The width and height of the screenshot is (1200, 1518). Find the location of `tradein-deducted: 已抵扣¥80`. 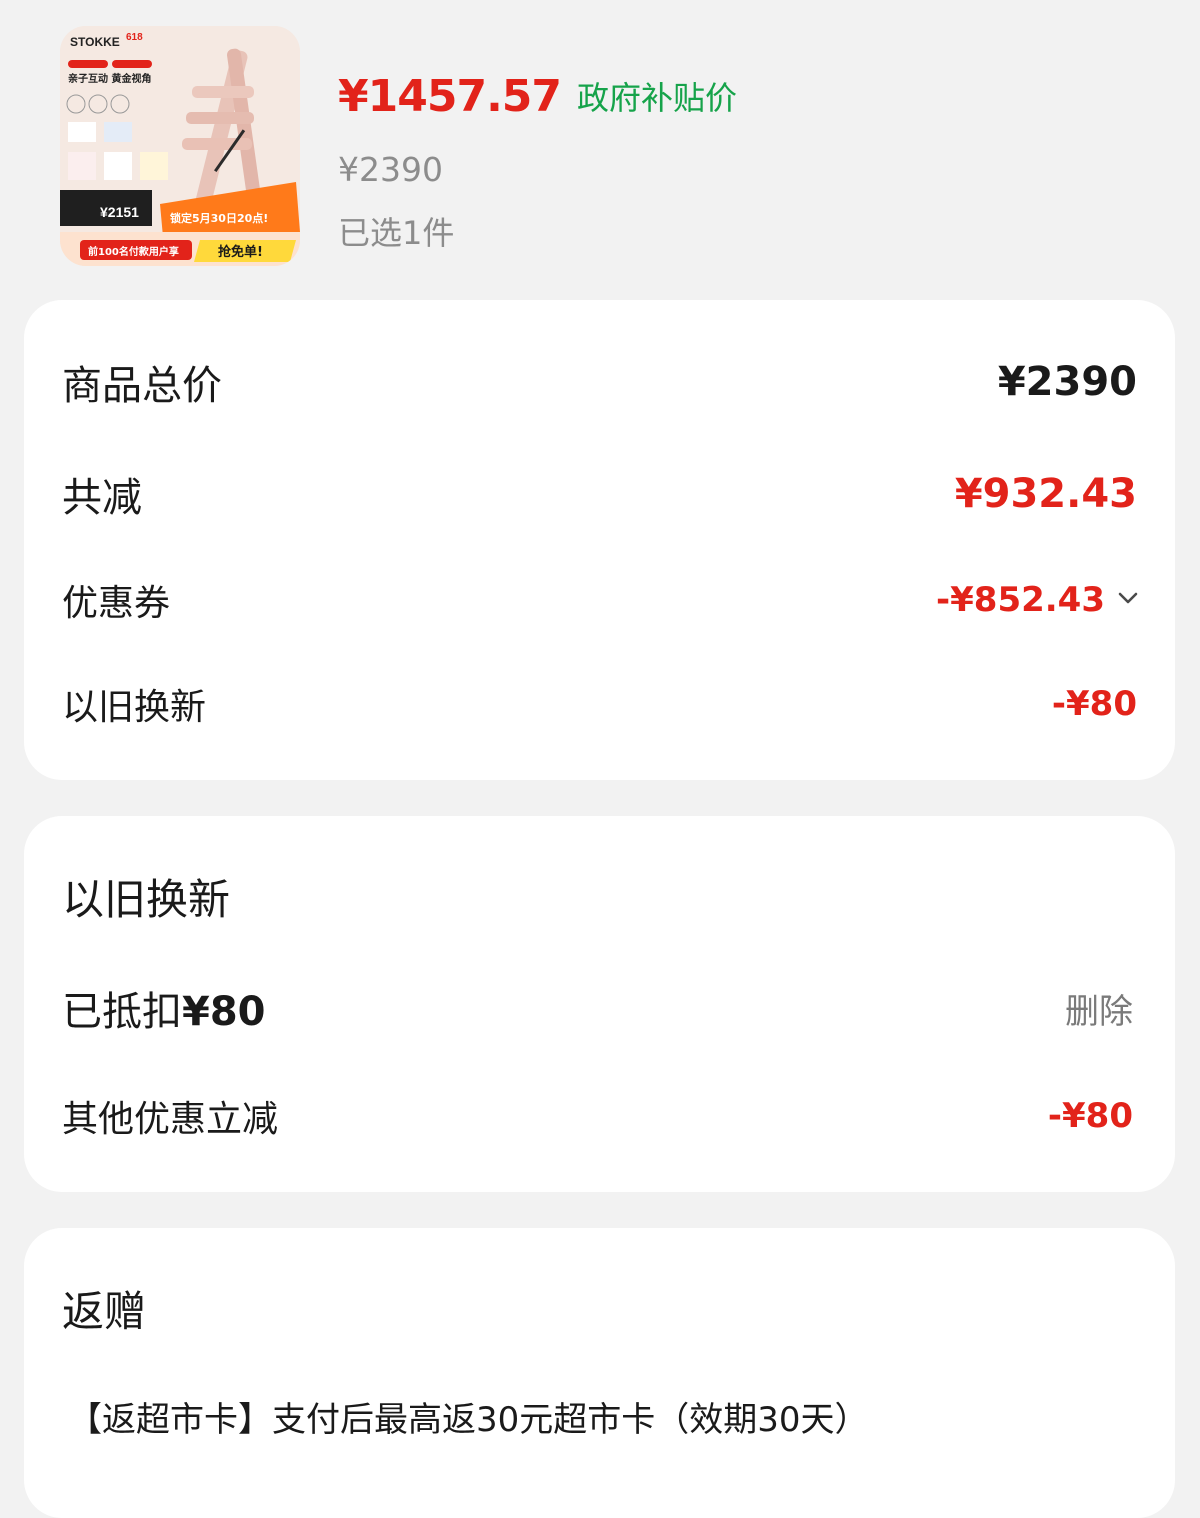

tradein-deducted: 已抵扣¥80 is located at coordinates (164, 1008).